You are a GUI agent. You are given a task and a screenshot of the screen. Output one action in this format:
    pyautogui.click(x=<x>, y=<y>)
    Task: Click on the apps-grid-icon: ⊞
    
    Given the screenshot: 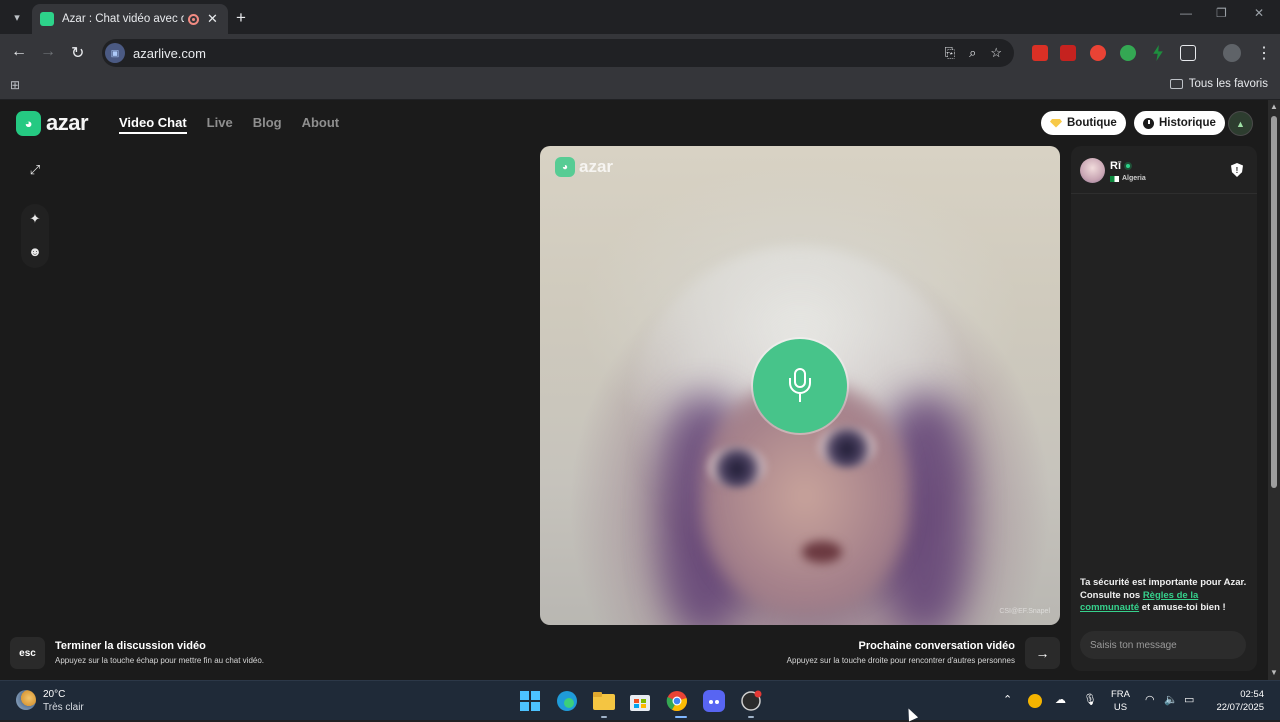 What is the action you would take?
    pyautogui.click(x=15, y=85)
    